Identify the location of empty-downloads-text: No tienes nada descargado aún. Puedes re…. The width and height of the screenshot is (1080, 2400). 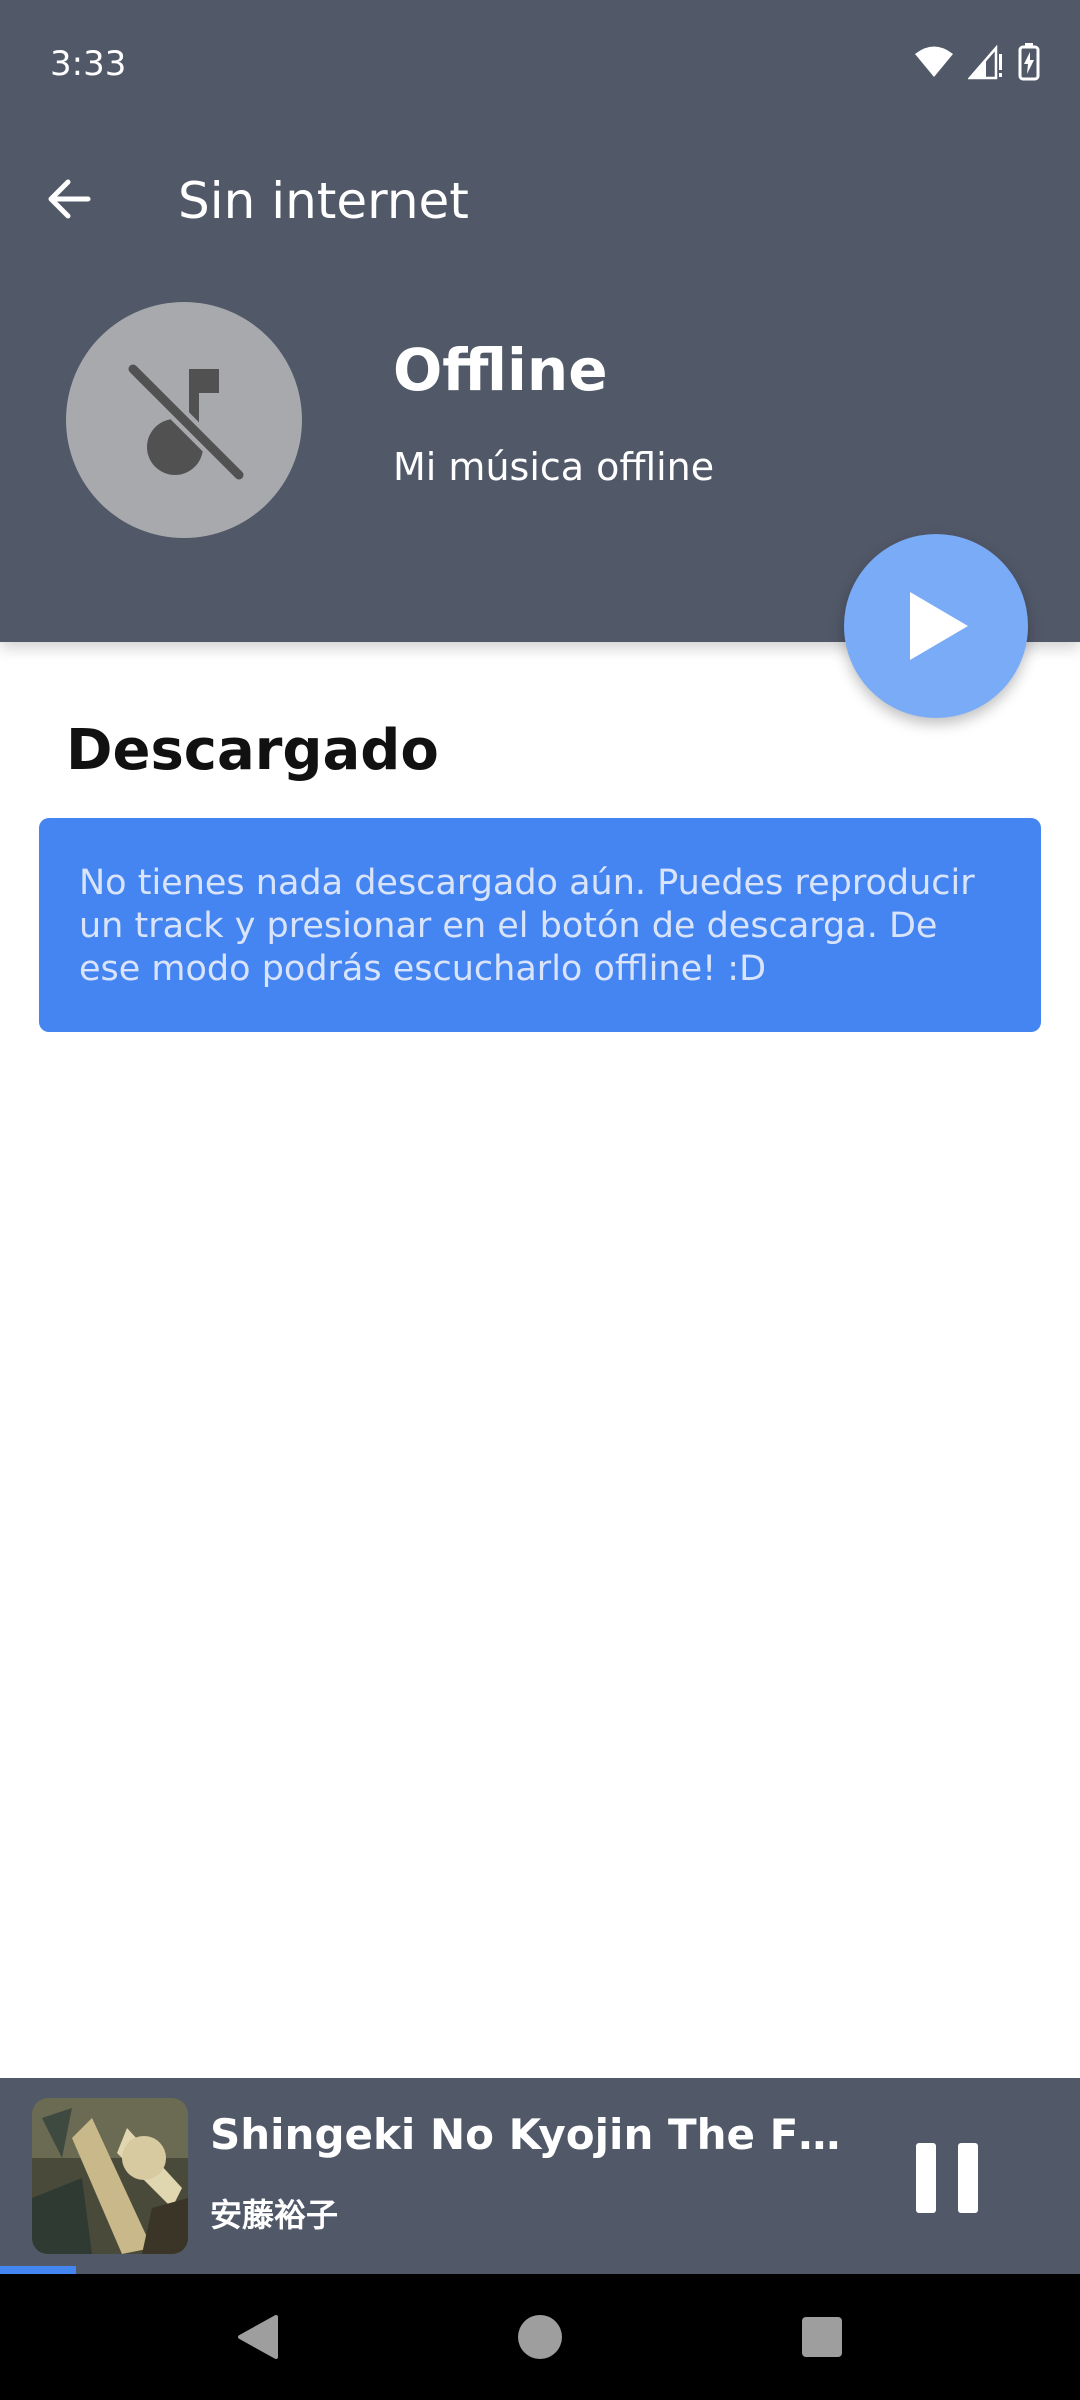
(527, 926).